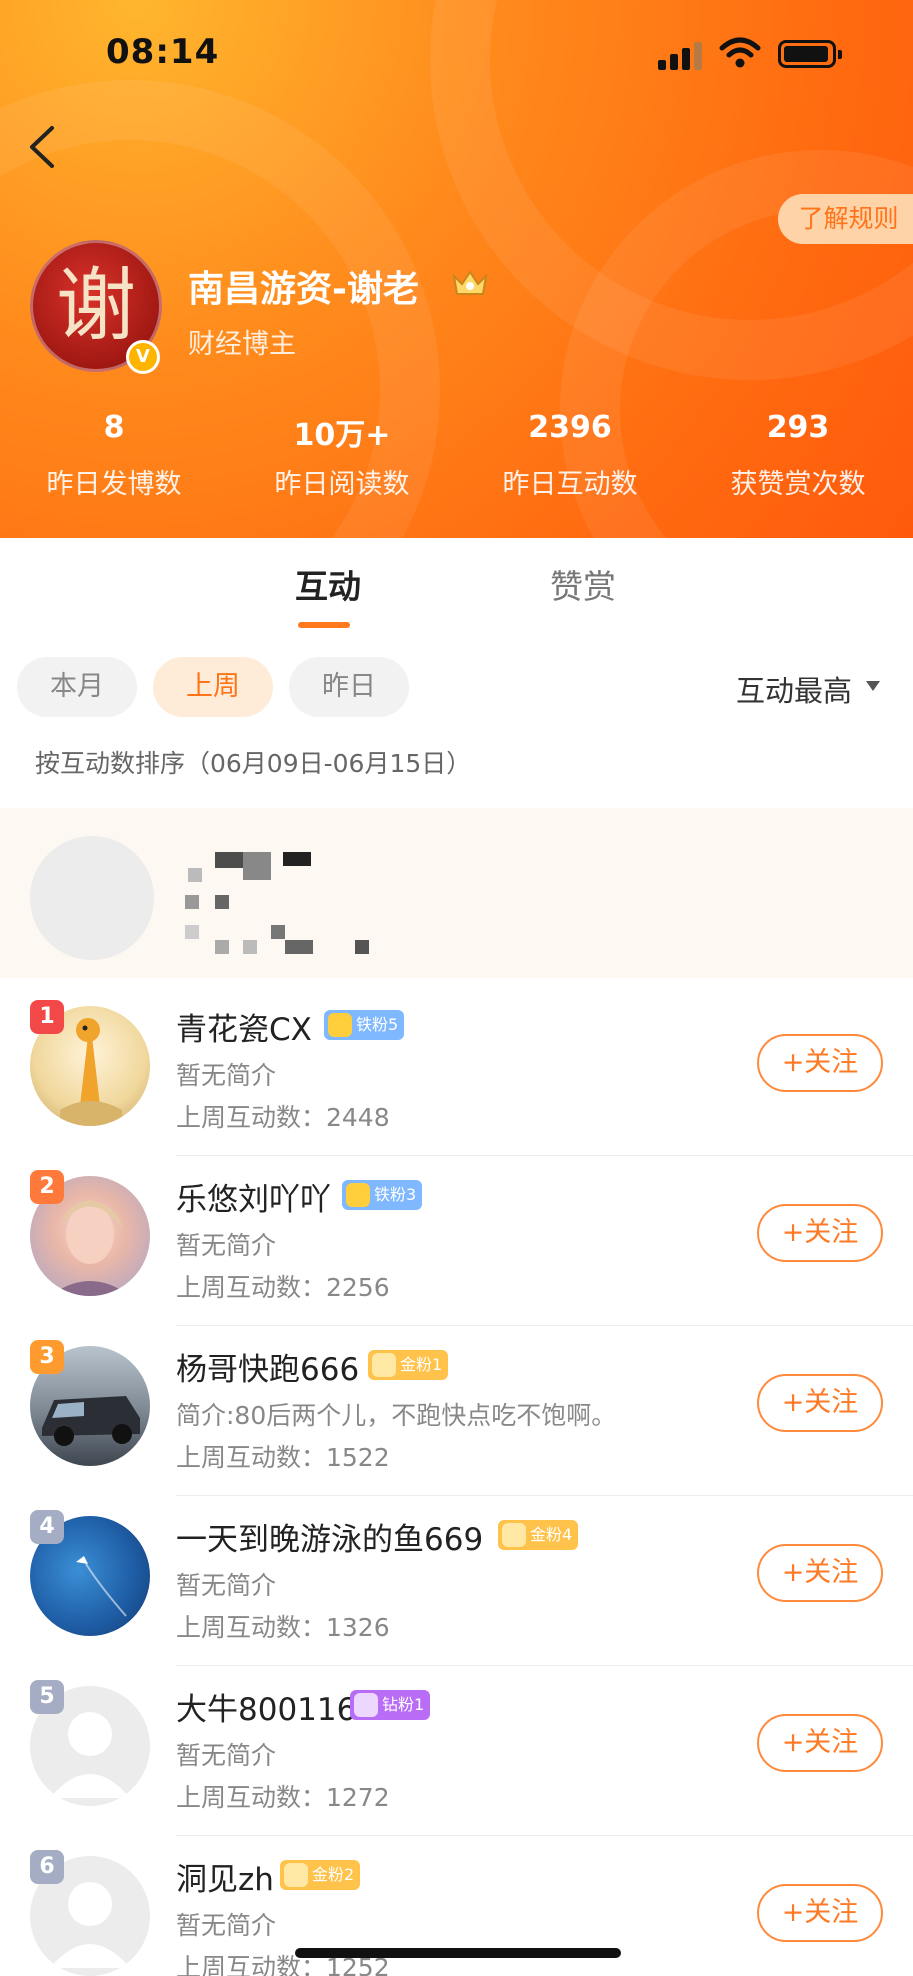  What do you see at coordinates (342, 484) in the screenshot?
I see `stat-label: 昨日阅读数` at bounding box center [342, 484].